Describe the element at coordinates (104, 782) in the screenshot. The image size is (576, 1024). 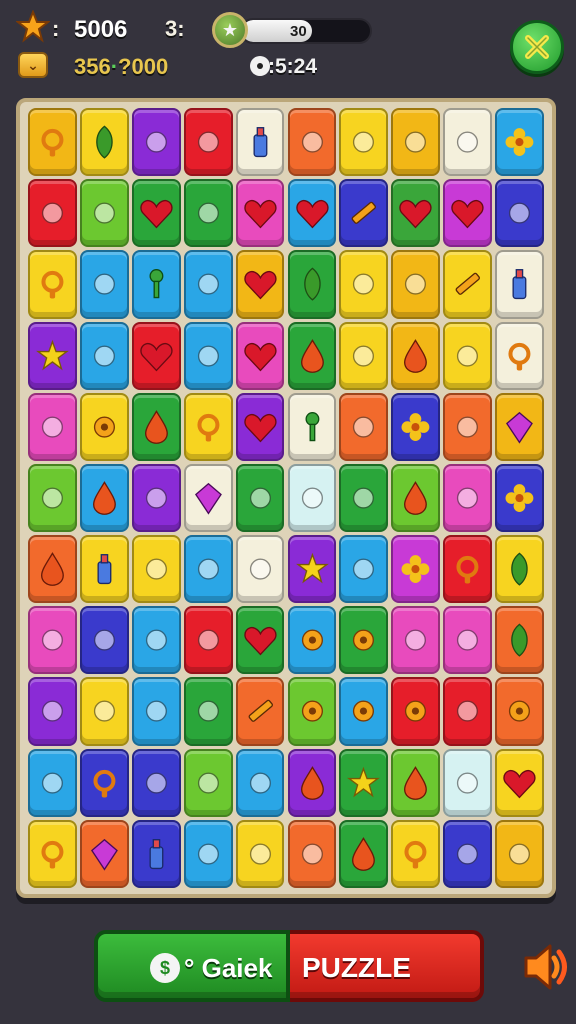
I see `tile-r9-c1` at that location.